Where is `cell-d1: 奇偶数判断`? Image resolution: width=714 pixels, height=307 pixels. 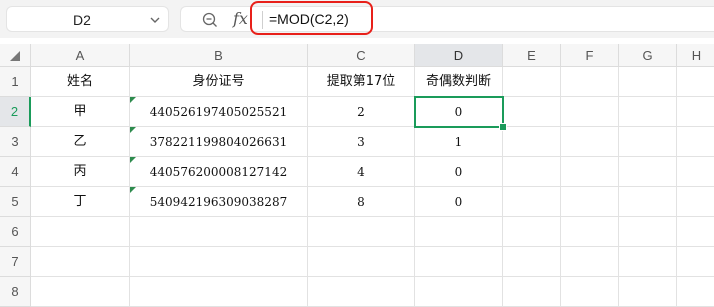
cell-d1: 奇偶数判断 is located at coordinates (459, 82).